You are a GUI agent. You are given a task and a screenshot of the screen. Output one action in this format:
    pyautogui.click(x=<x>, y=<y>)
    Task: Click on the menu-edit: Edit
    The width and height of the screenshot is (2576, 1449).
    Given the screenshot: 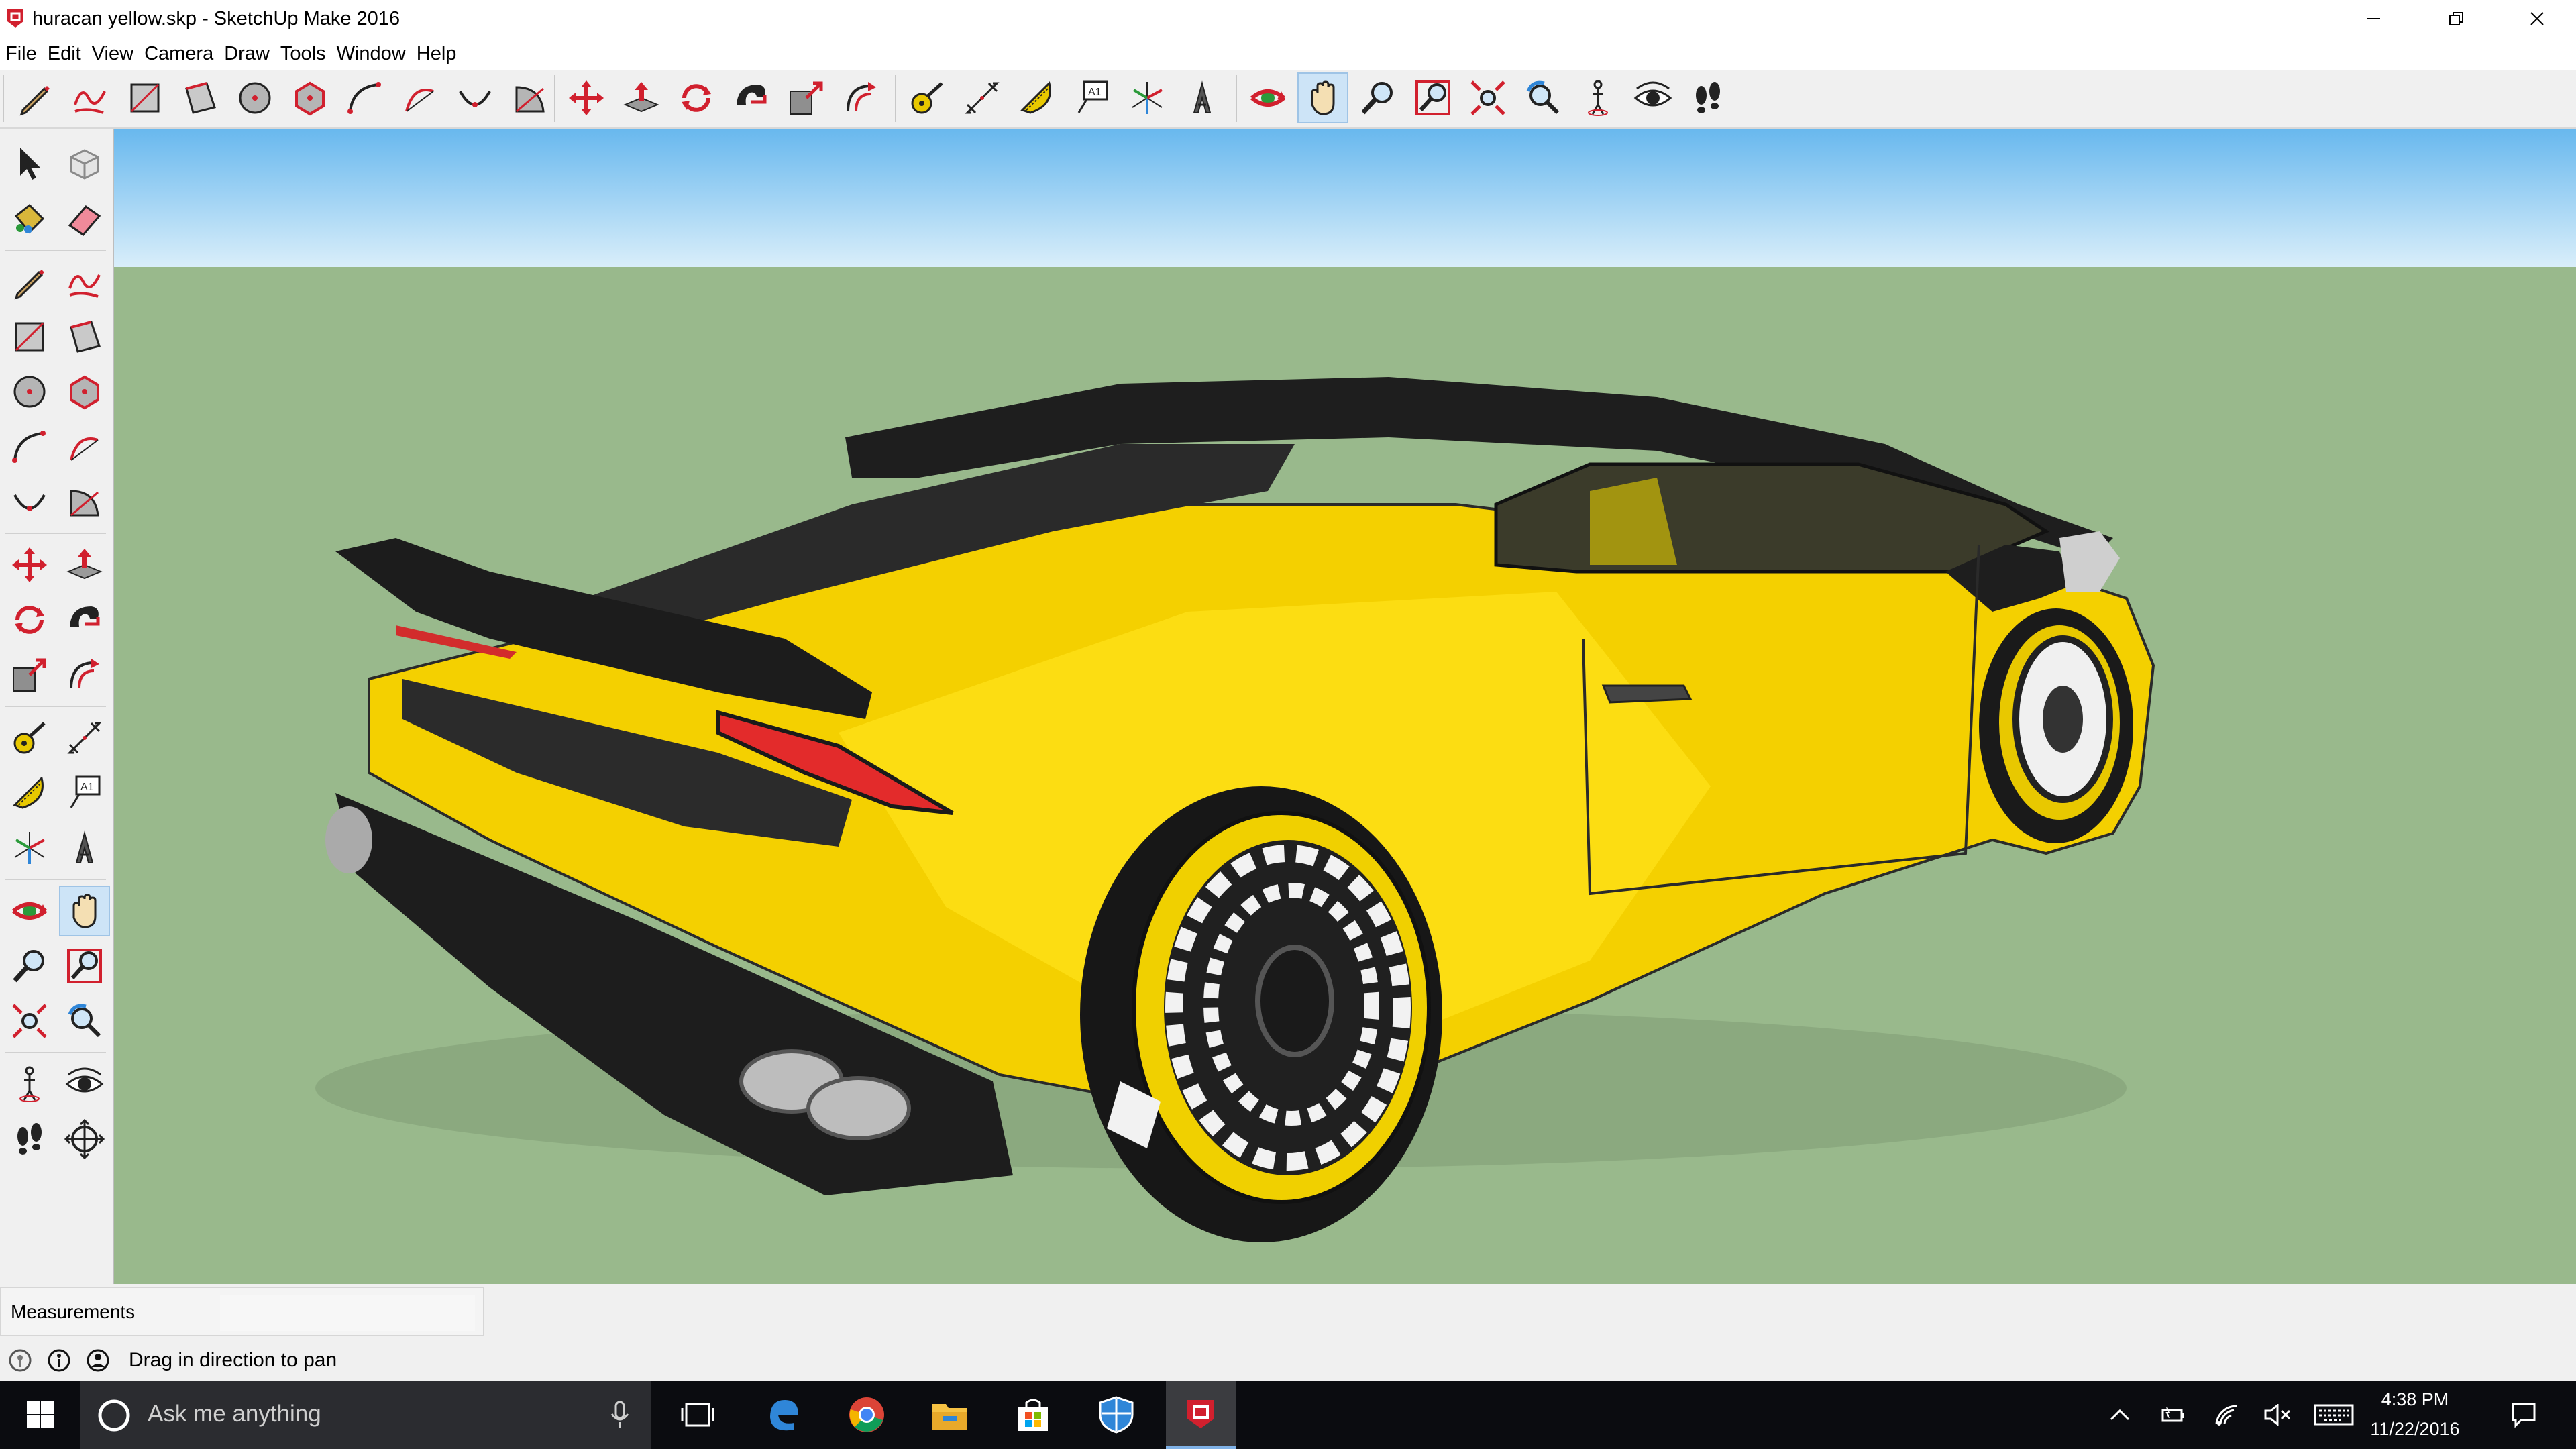 What is the action you would take?
    pyautogui.click(x=64, y=54)
    